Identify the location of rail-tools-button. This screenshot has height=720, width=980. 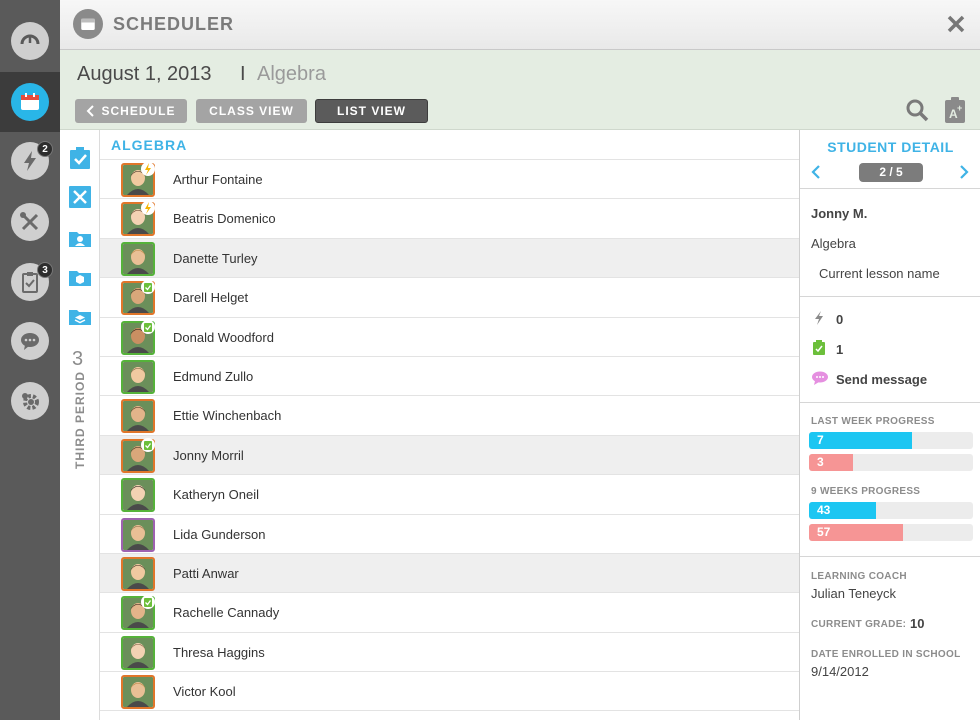
(30, 222).